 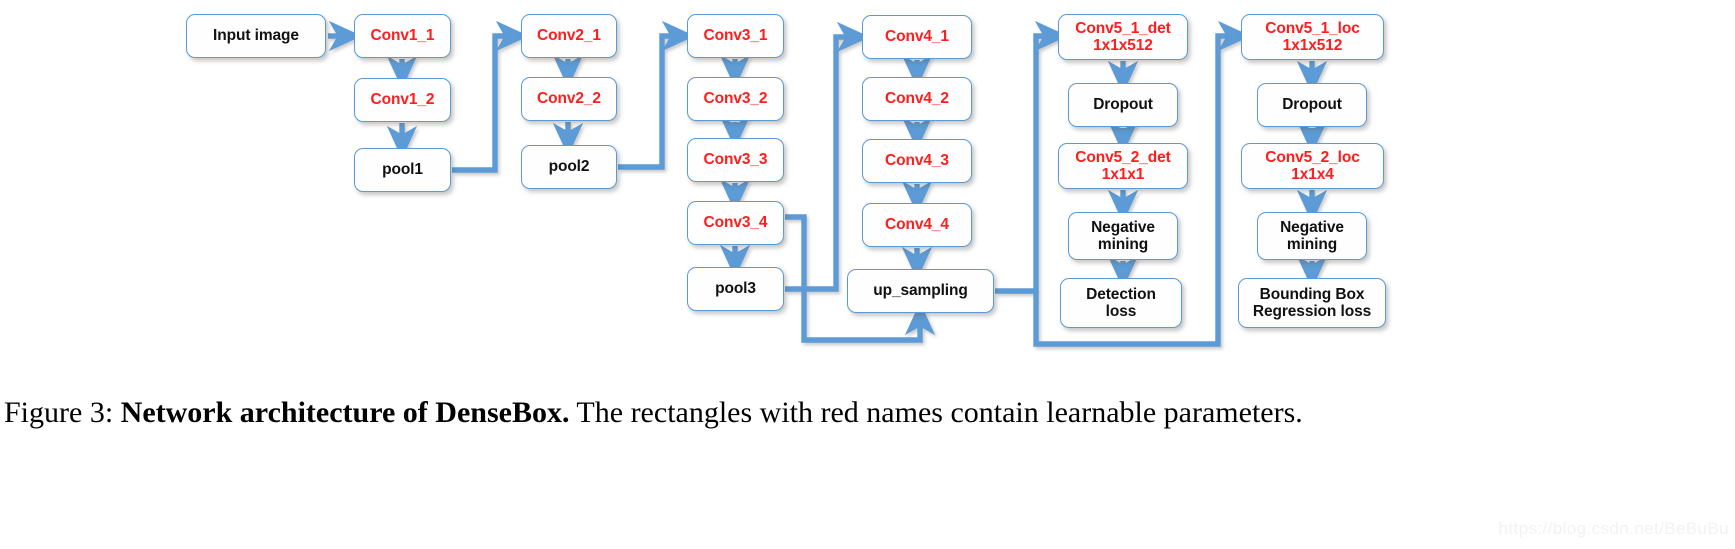 I want to click on figure-title: Network architecture of DenseBox., so click(x=345, y=412).